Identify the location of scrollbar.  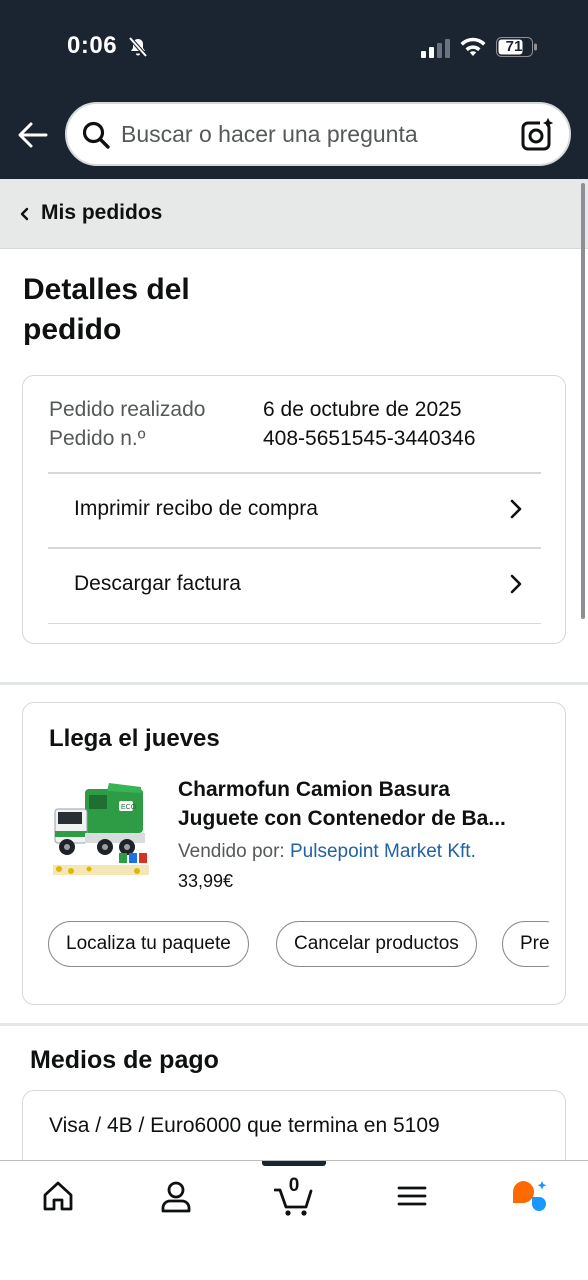
(583, 401).